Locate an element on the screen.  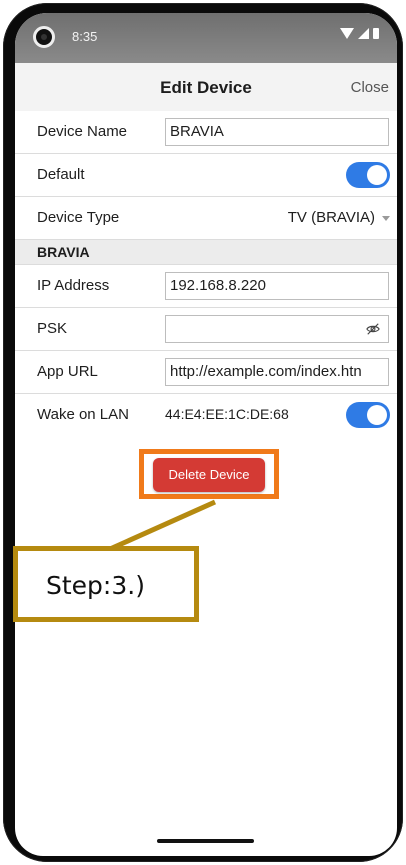
row-device-name: Device Name BRAVIA is located at coordinates (206, 132).